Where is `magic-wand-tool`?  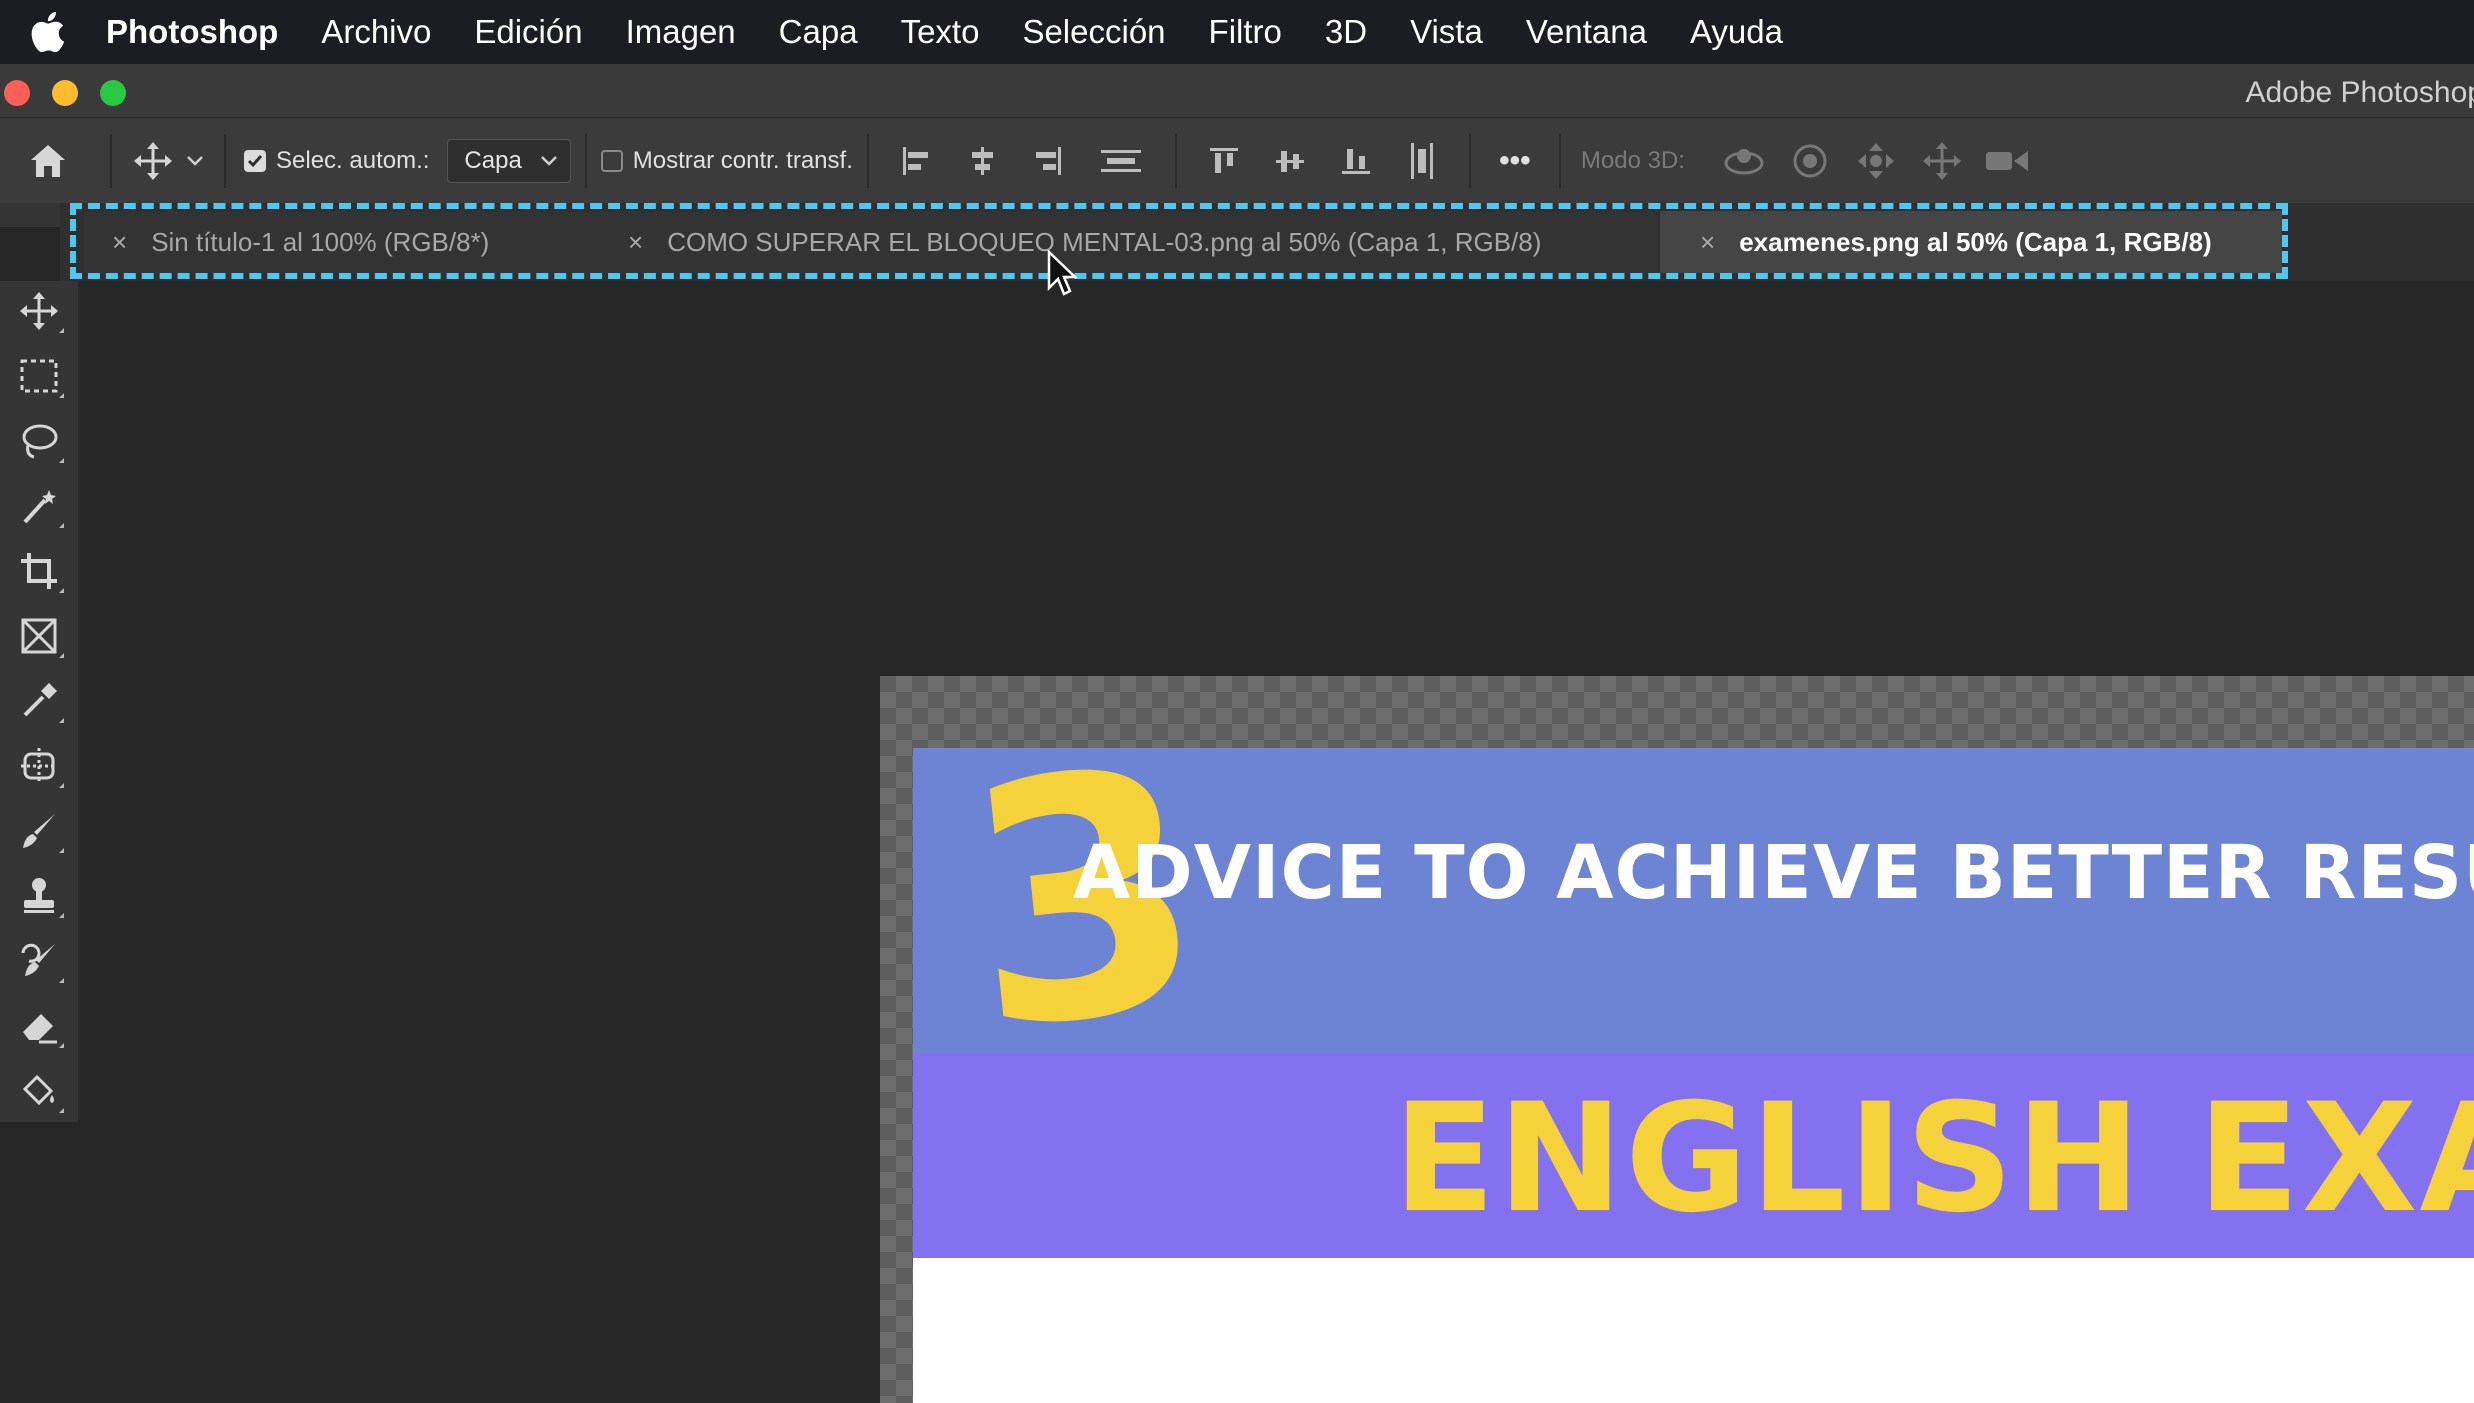 magic-wand-tool is located at coordinates (39, 506).